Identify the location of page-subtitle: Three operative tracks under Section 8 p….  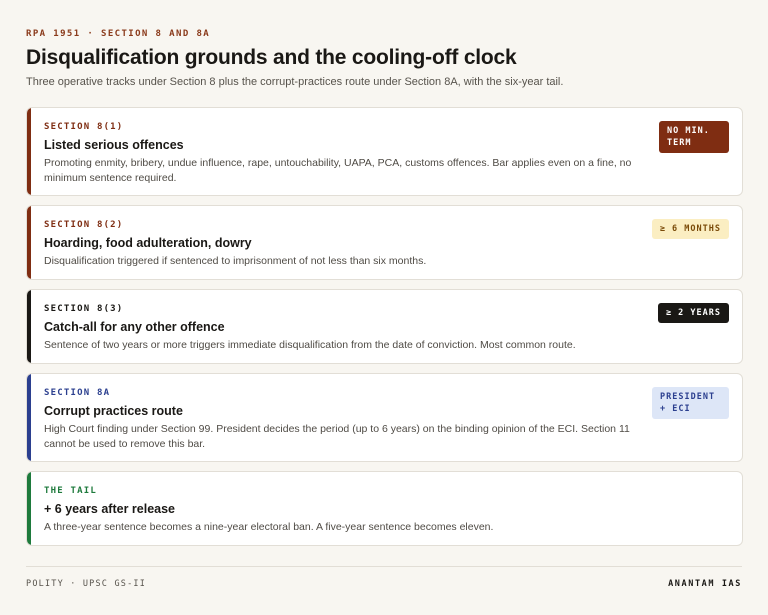
(295, 82).